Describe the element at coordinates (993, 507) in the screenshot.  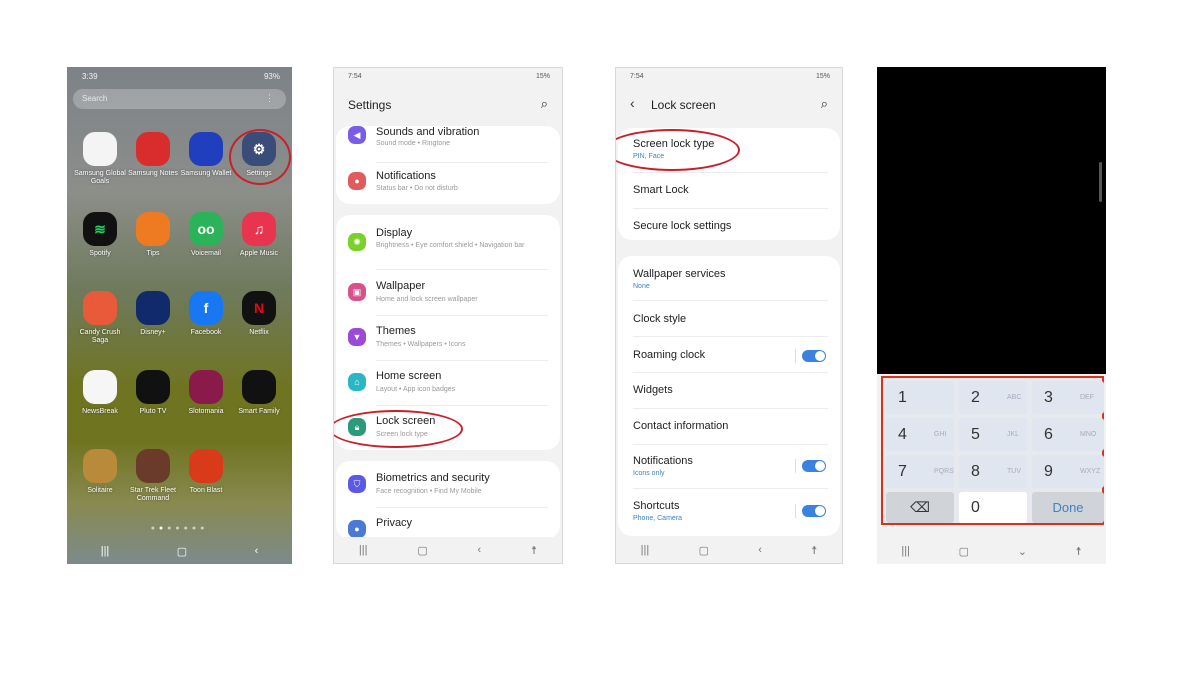
I see `key-0: 0` at that location.